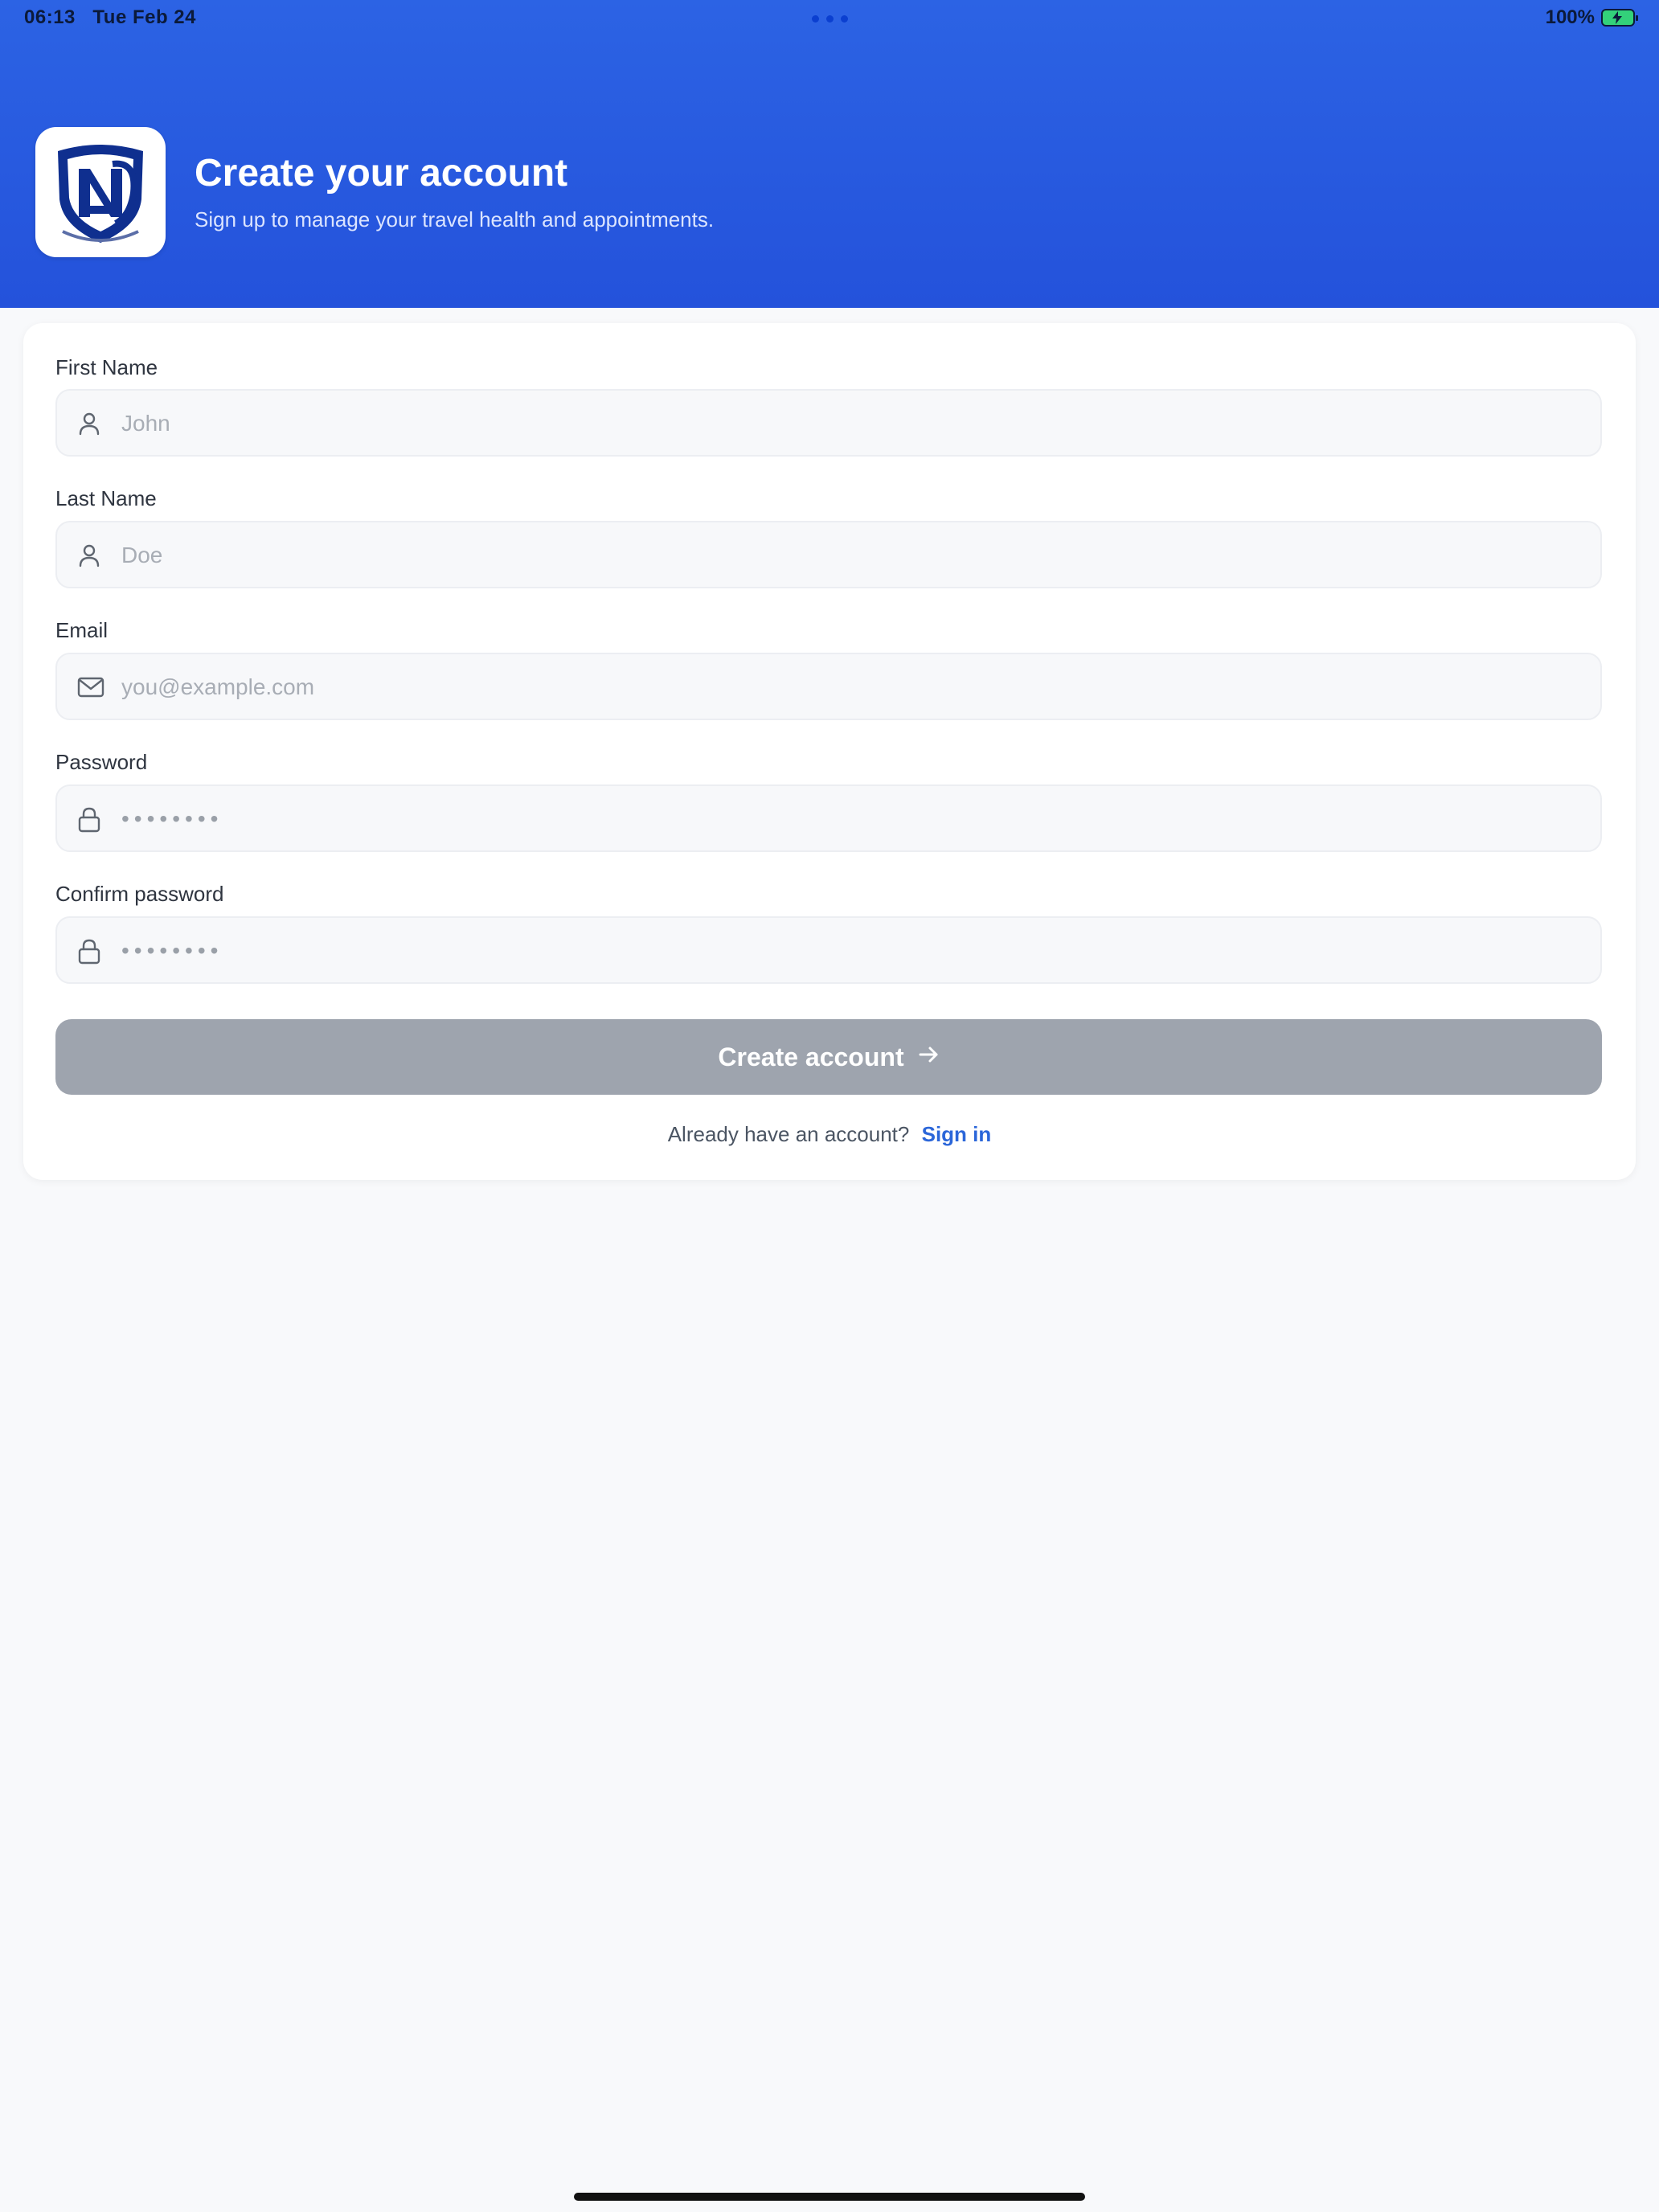 The height and width of the screenshot is (2212, 1659). Describe the element at coordinates (1570, 17) in the screenshot. I see `battery-percent: 100%` at that location.